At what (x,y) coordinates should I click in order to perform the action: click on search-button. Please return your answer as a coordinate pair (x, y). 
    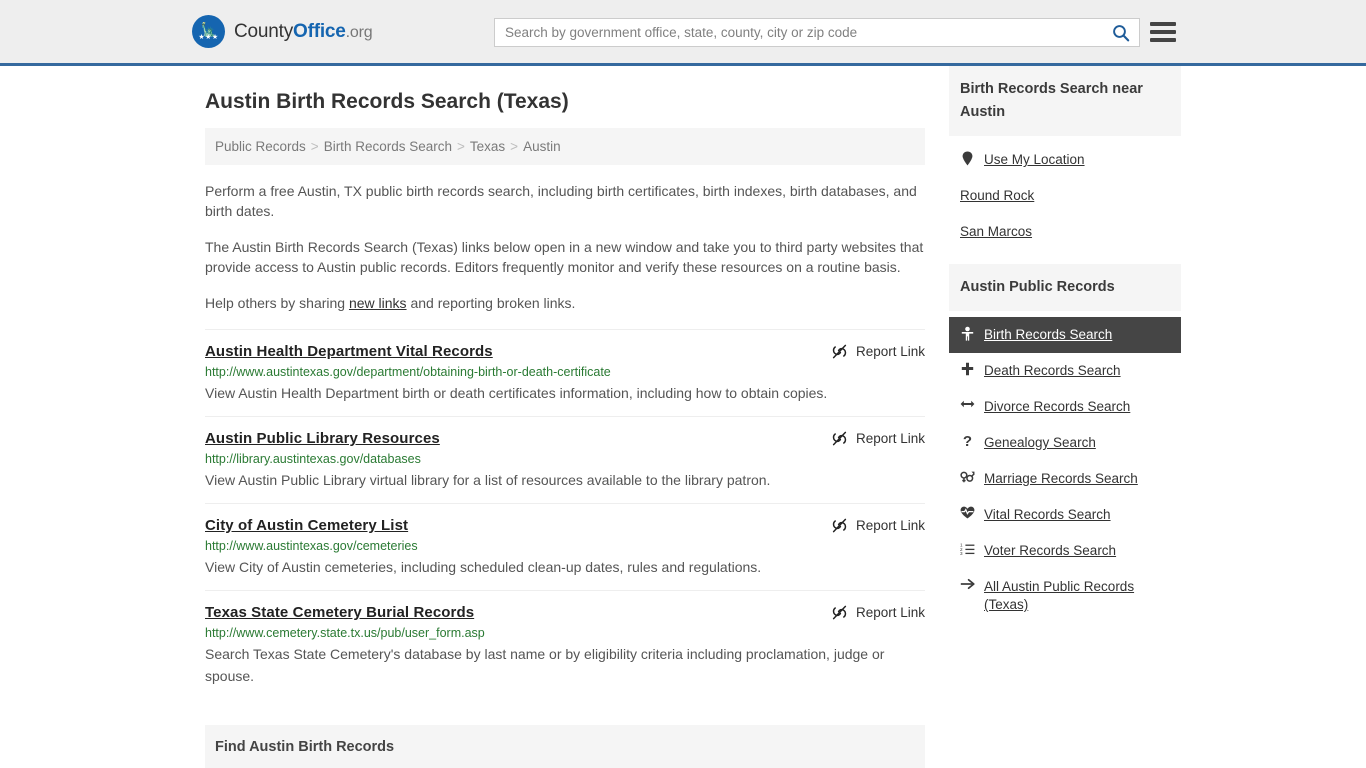
    Looking at the image, I should click on (1121, 32).